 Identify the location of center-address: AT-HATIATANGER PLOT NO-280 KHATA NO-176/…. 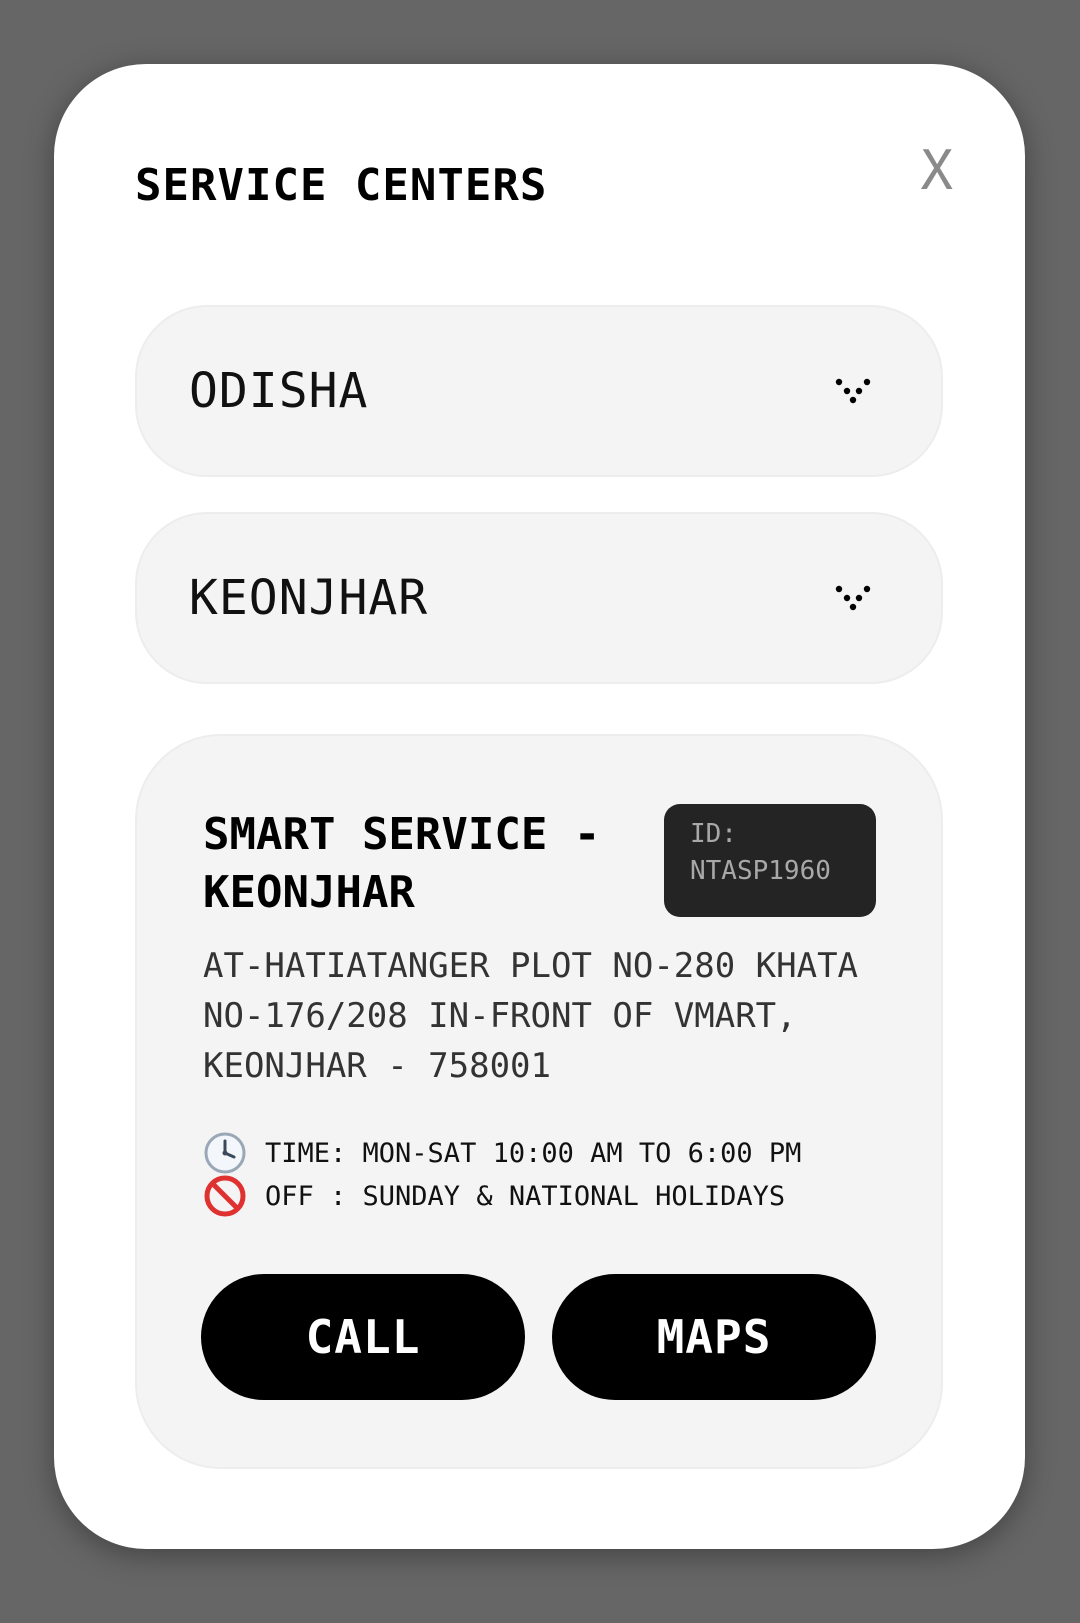
(531, 1016).